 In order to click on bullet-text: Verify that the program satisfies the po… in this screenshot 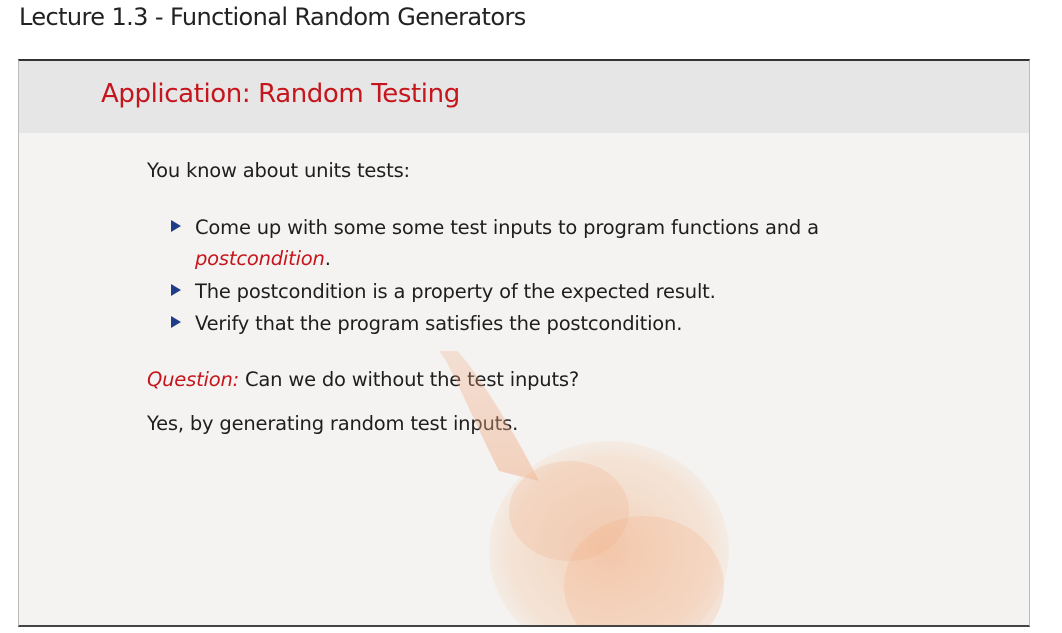, I will do `click(439, 323)`.